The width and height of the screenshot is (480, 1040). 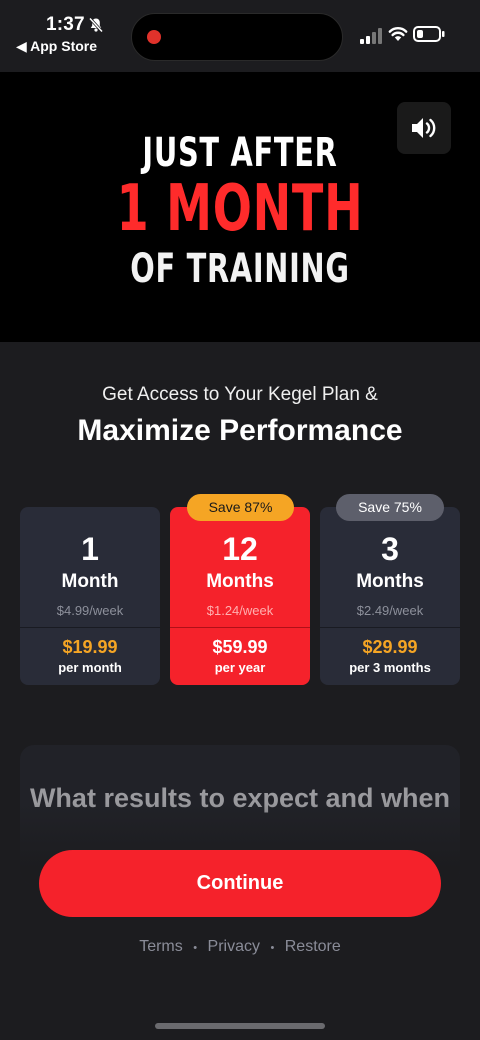 I want to click on plan-price: $19.99, so click(x=90, y=647).